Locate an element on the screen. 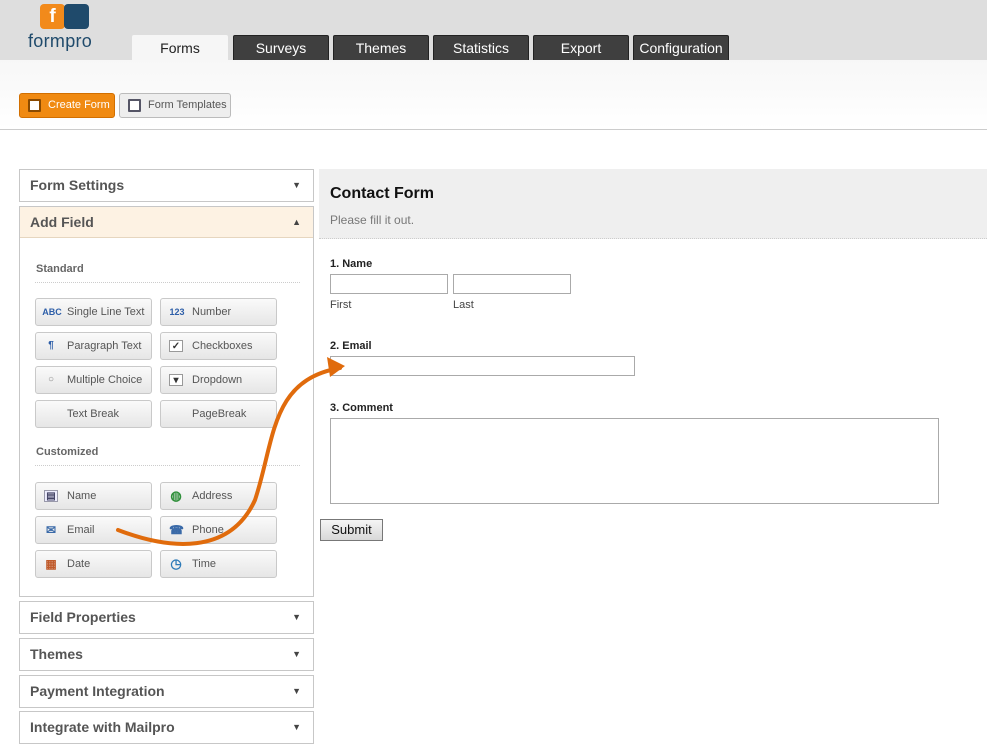  field-checkboxes: ✓ Checkboxes is located at coordinates (218, 346).